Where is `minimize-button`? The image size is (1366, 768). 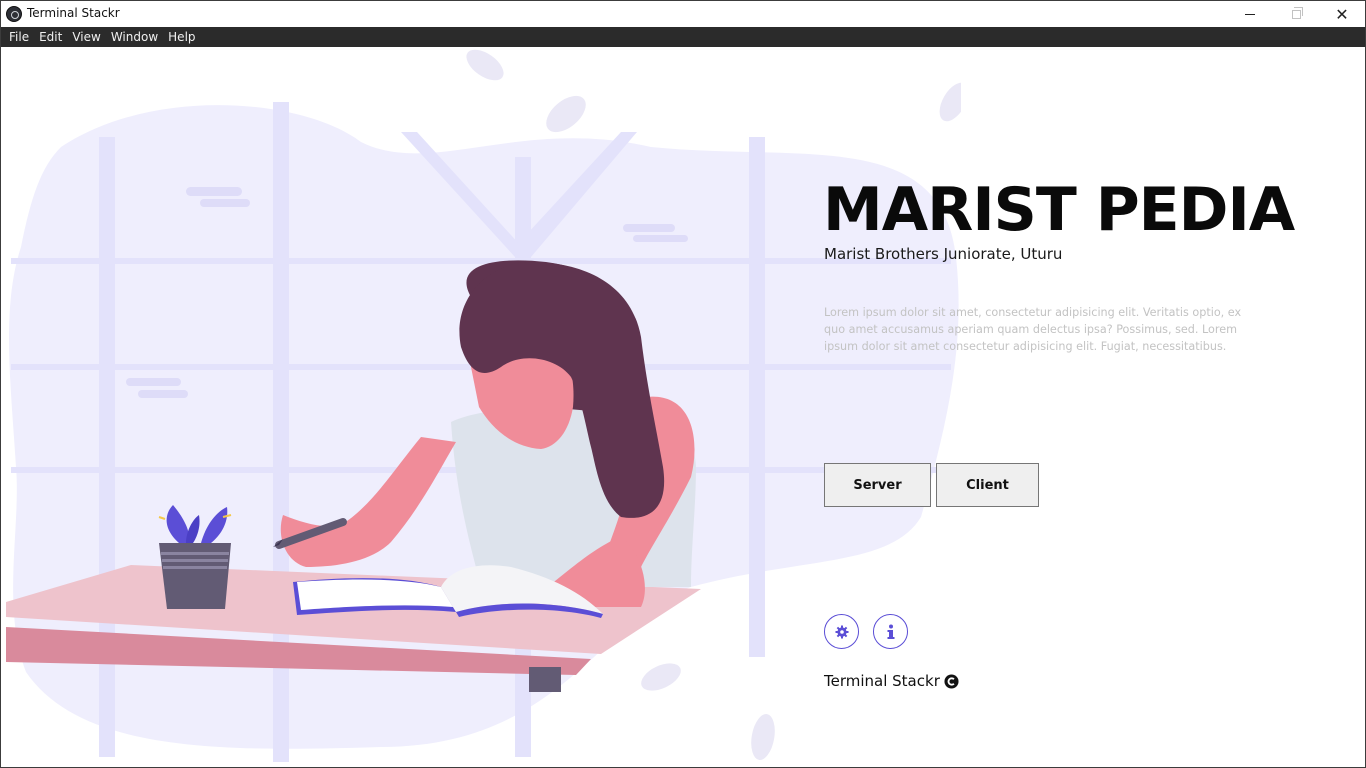 minimize-button is located at coordinates (1250, 14).